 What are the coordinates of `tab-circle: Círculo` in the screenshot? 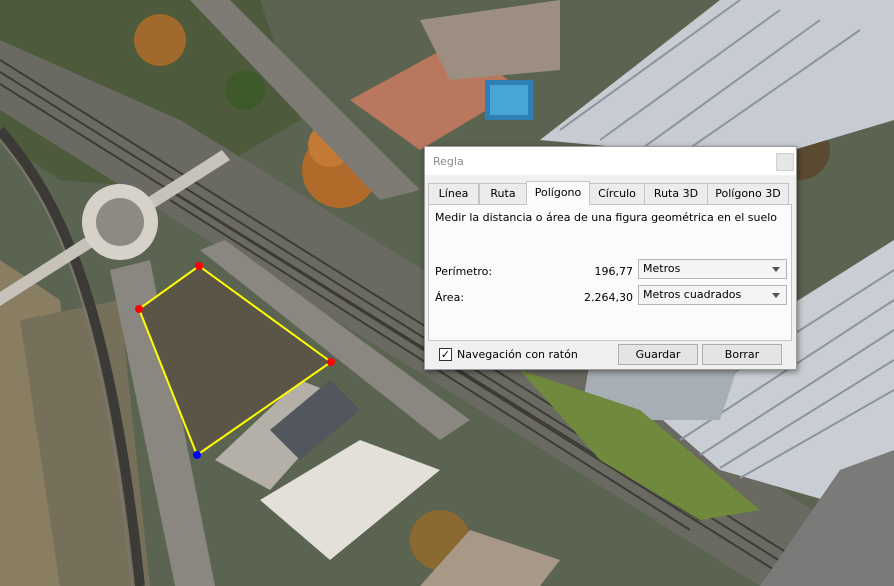 It's located at (617, 193).